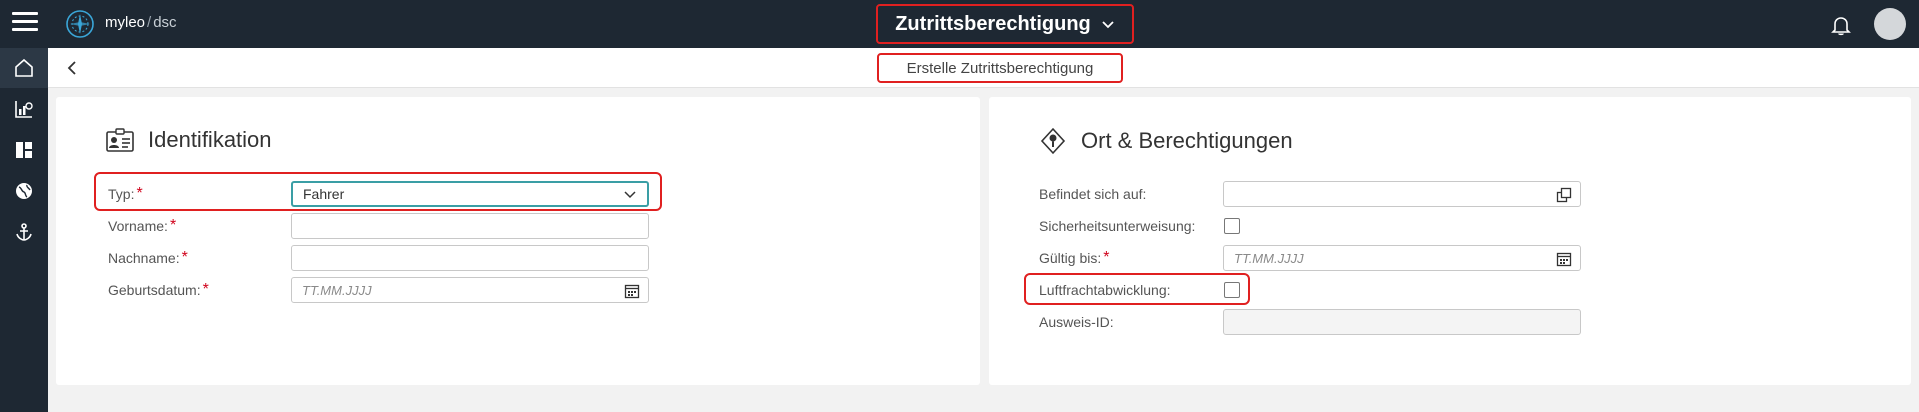 The height and width of the screenshot is (412, 1919). What do you see at coordinates (337, 290) in the screenshot?
I see `geburtsdatum-placeholder: TT.MM.JJJJ` at bounding box center [337, 290].